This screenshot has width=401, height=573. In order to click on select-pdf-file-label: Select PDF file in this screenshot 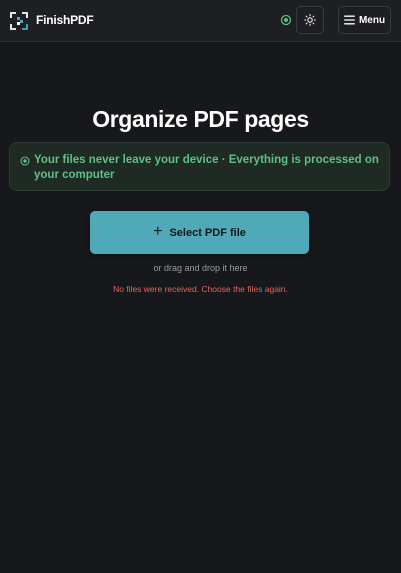, I will do `click(207, 232)`.